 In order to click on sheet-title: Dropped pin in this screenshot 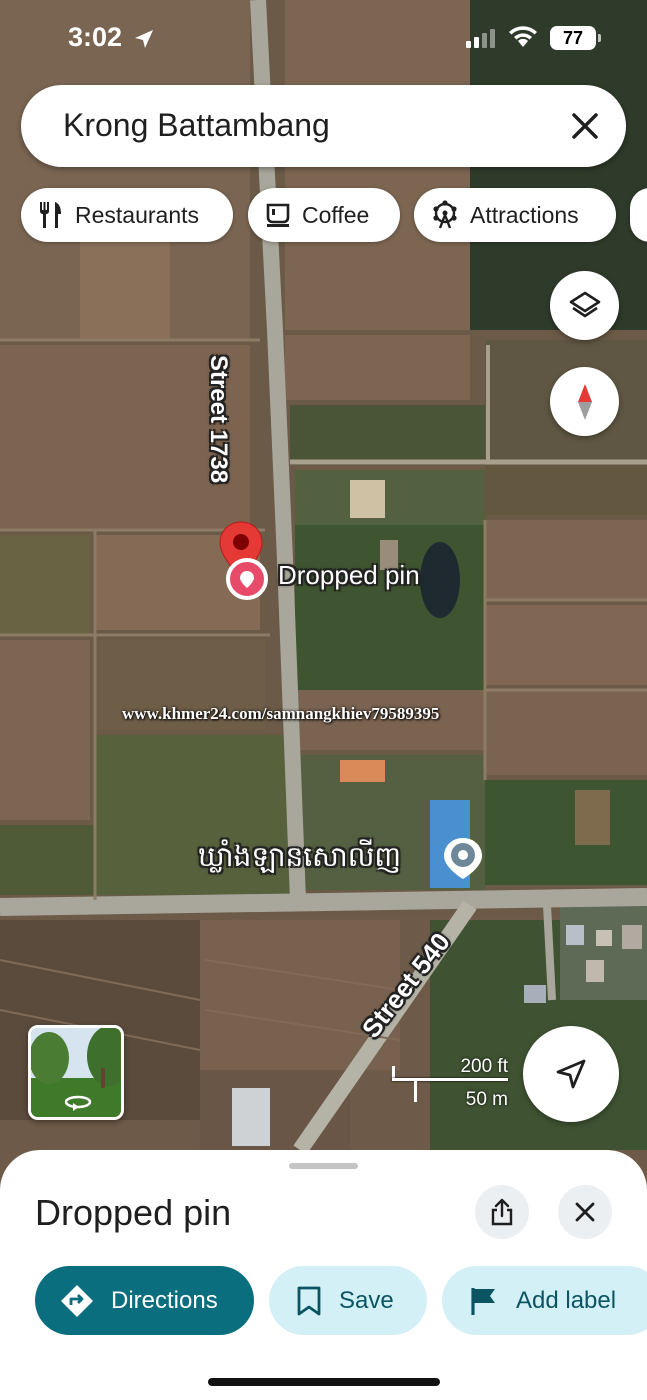, I will do `click(133, 1212)`.